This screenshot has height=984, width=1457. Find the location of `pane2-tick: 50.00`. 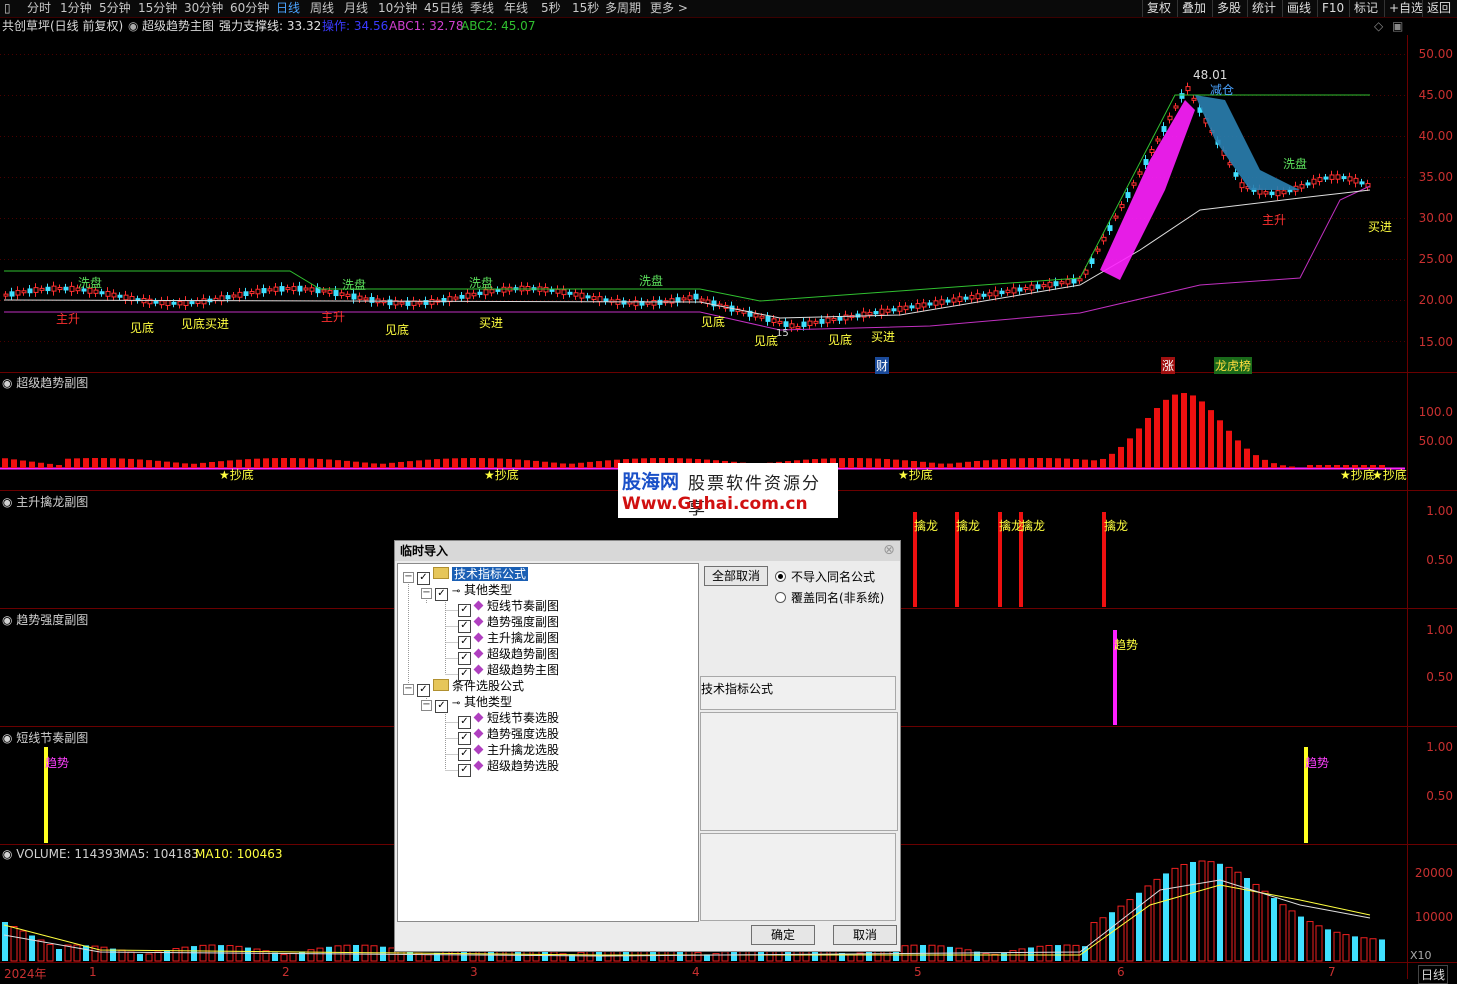

pane2-tick: 50.00 is located at coordinates (1435, 441).